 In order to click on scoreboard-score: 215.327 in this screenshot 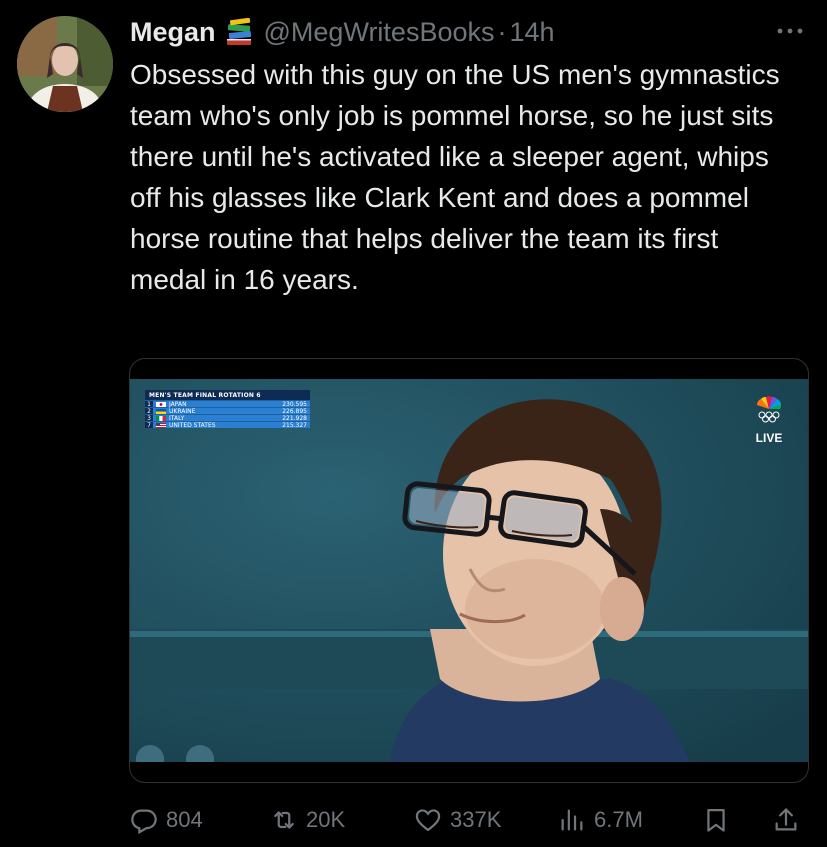, I will do `click(294, 425)`.